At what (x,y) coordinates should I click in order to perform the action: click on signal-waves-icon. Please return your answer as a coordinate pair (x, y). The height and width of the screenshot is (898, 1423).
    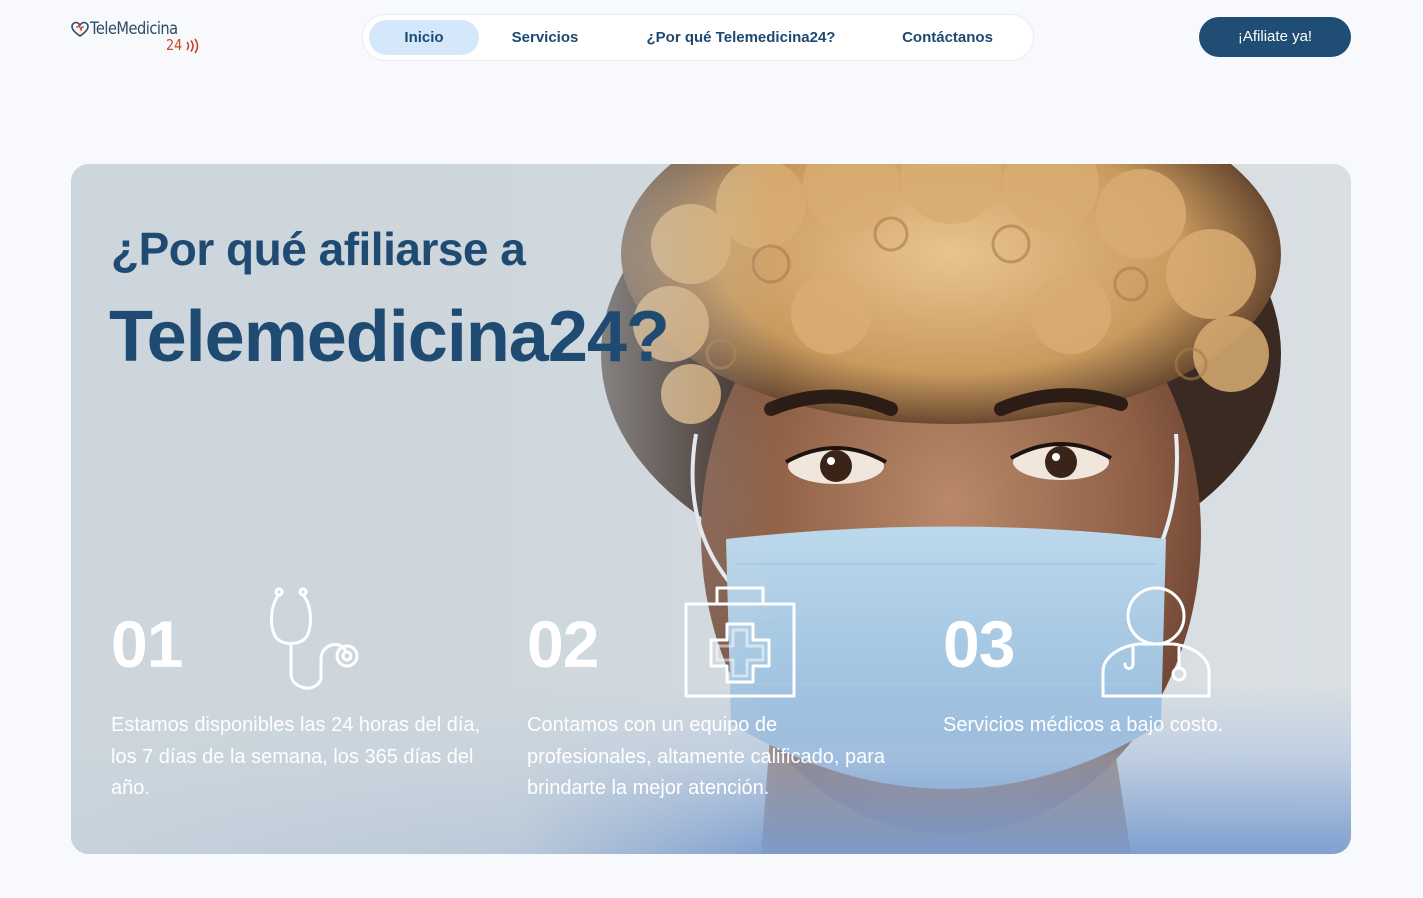
    Looking at the image, I should click on (192, 46).